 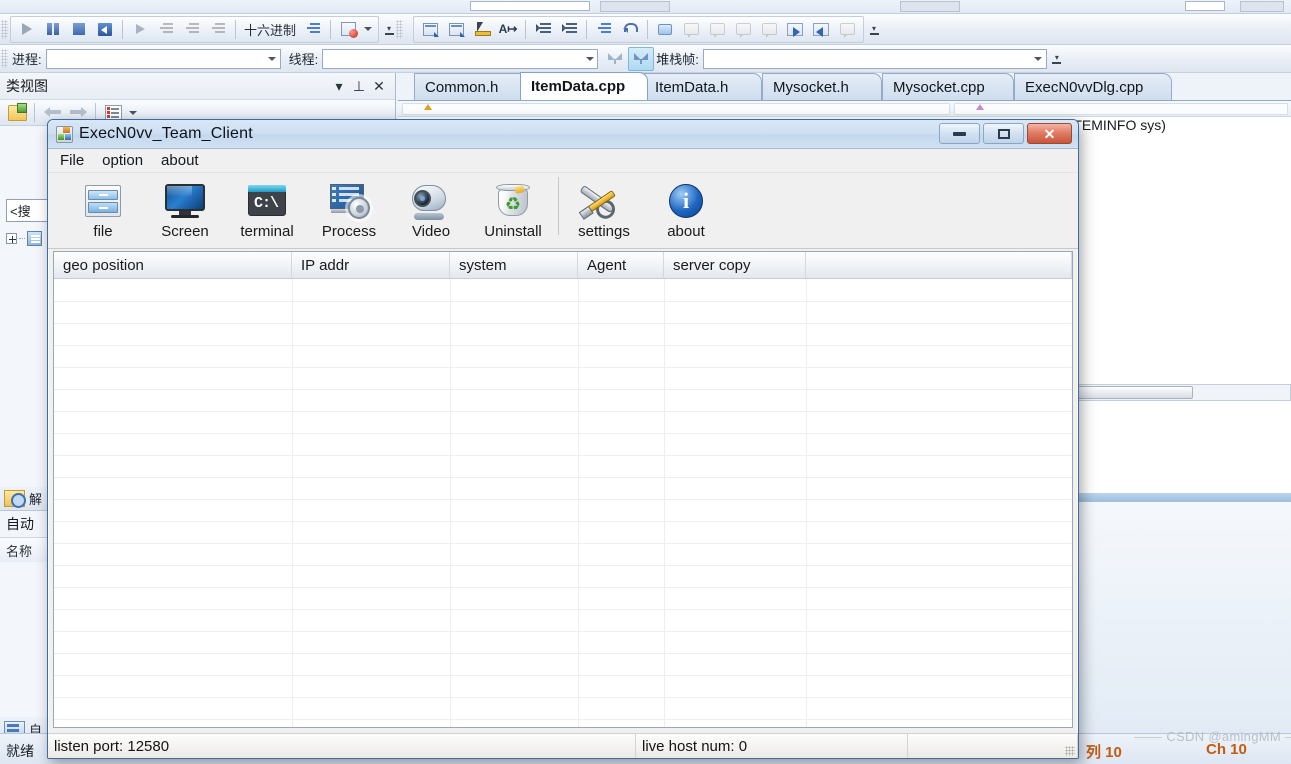 I want to click on hex-display-label: 十六进制, so click(x=270, y=29).